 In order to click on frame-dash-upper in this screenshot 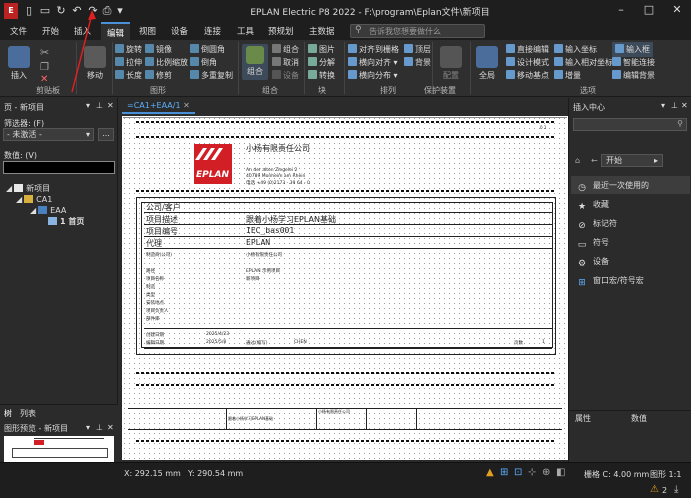, I will do `click(346, 137)`.